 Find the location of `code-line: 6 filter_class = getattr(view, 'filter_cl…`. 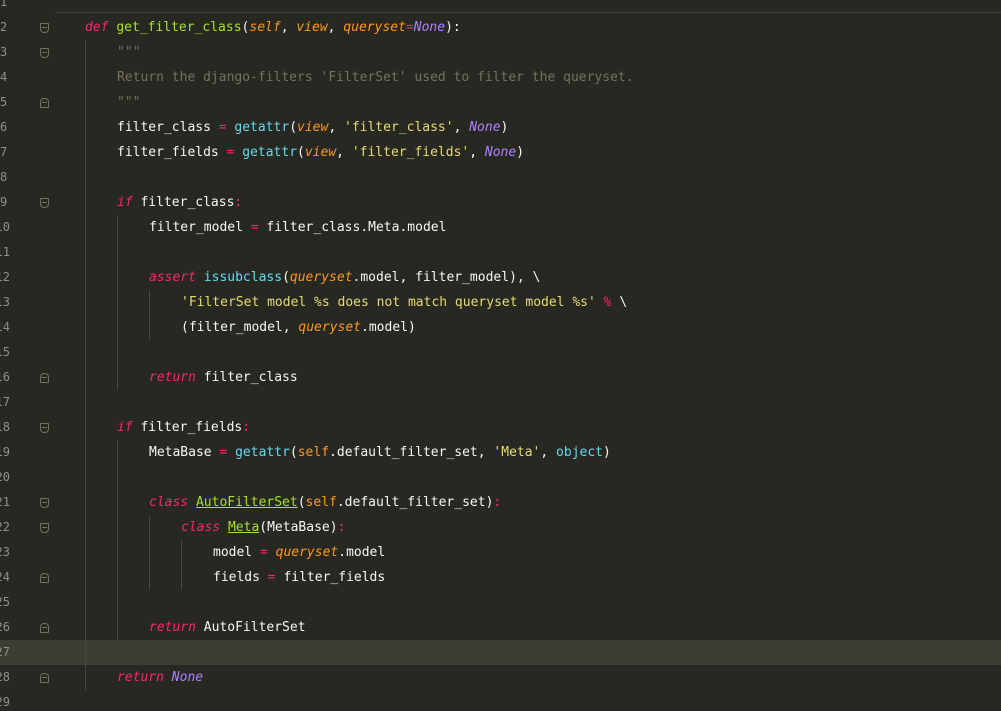

code-line: 6 filter_class = getattr(view, 'filter_cl… is located at coordinates (500, 127).